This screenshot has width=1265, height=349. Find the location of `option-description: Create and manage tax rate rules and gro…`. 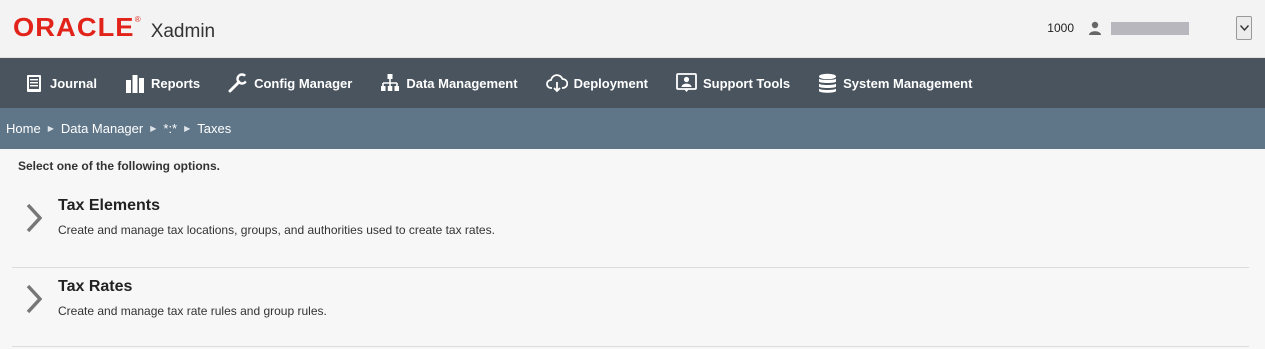

option-description: Create and manage tax rate rules and gro… is located at coordinates (192, 311).